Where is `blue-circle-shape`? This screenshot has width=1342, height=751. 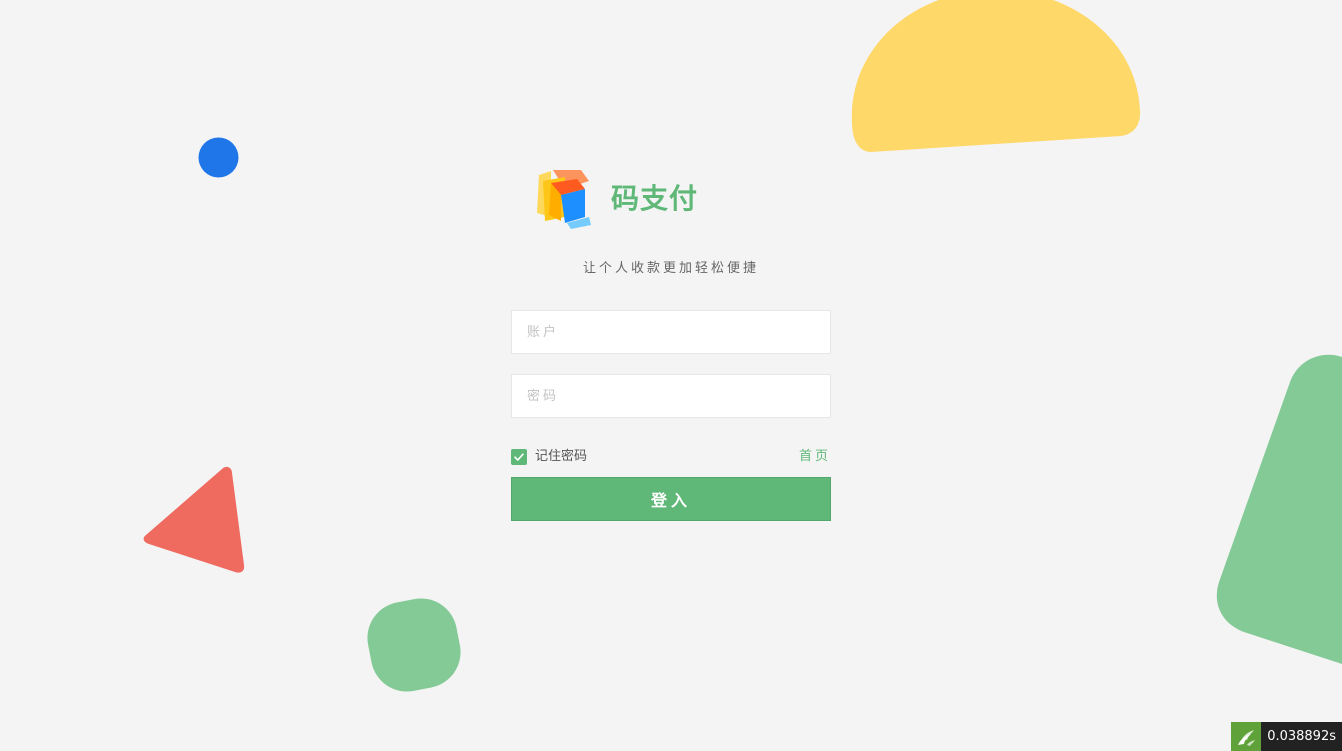 blue-circle-shape is located at coordinates (218, 157).